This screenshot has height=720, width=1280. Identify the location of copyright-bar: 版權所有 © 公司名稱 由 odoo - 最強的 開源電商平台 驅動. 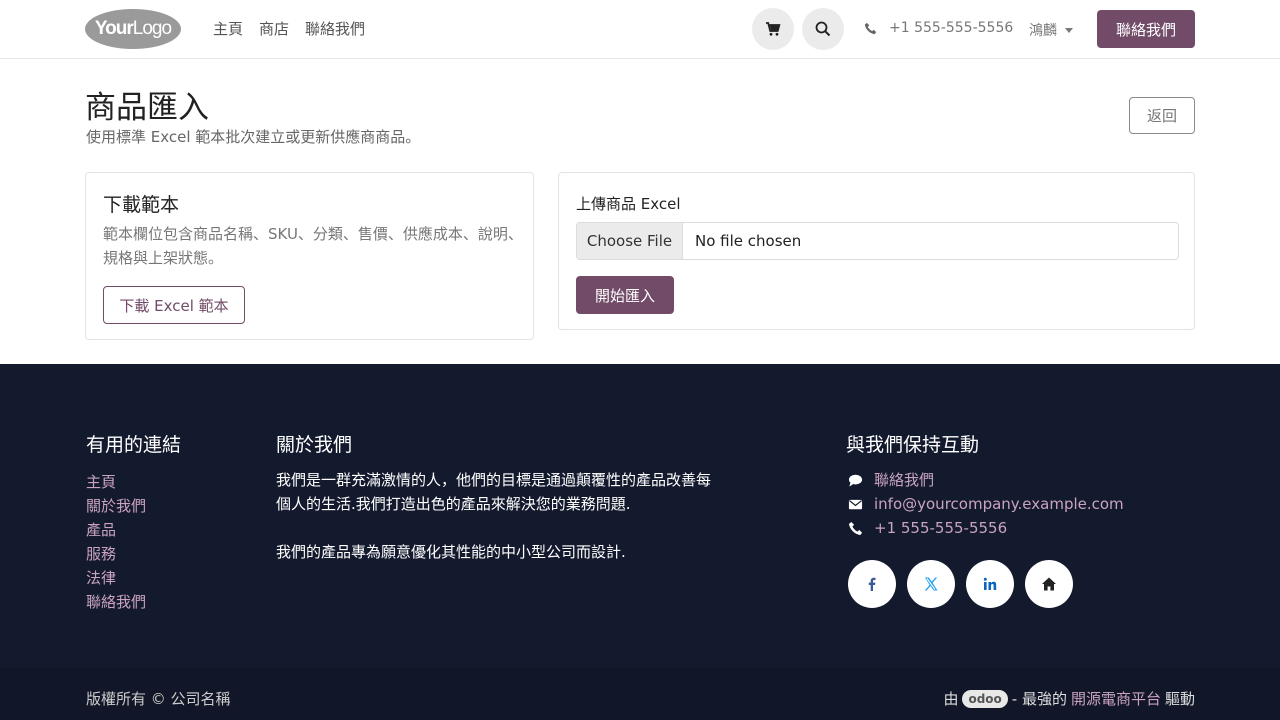
(640, 694).